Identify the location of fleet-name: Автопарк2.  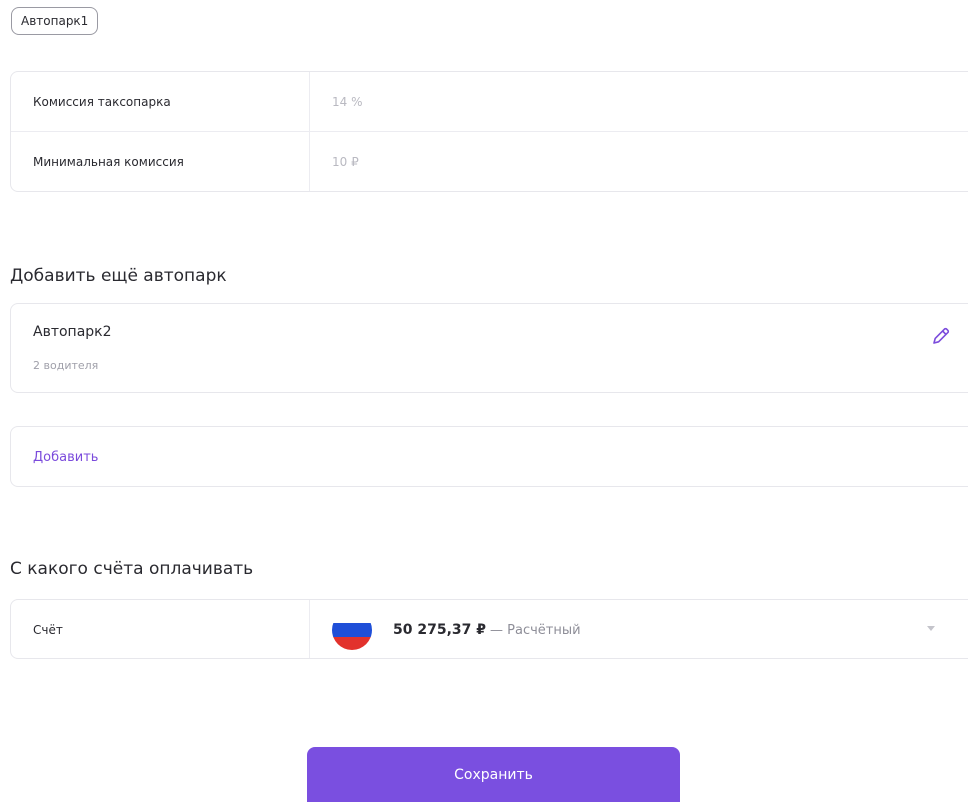
(72, 332).